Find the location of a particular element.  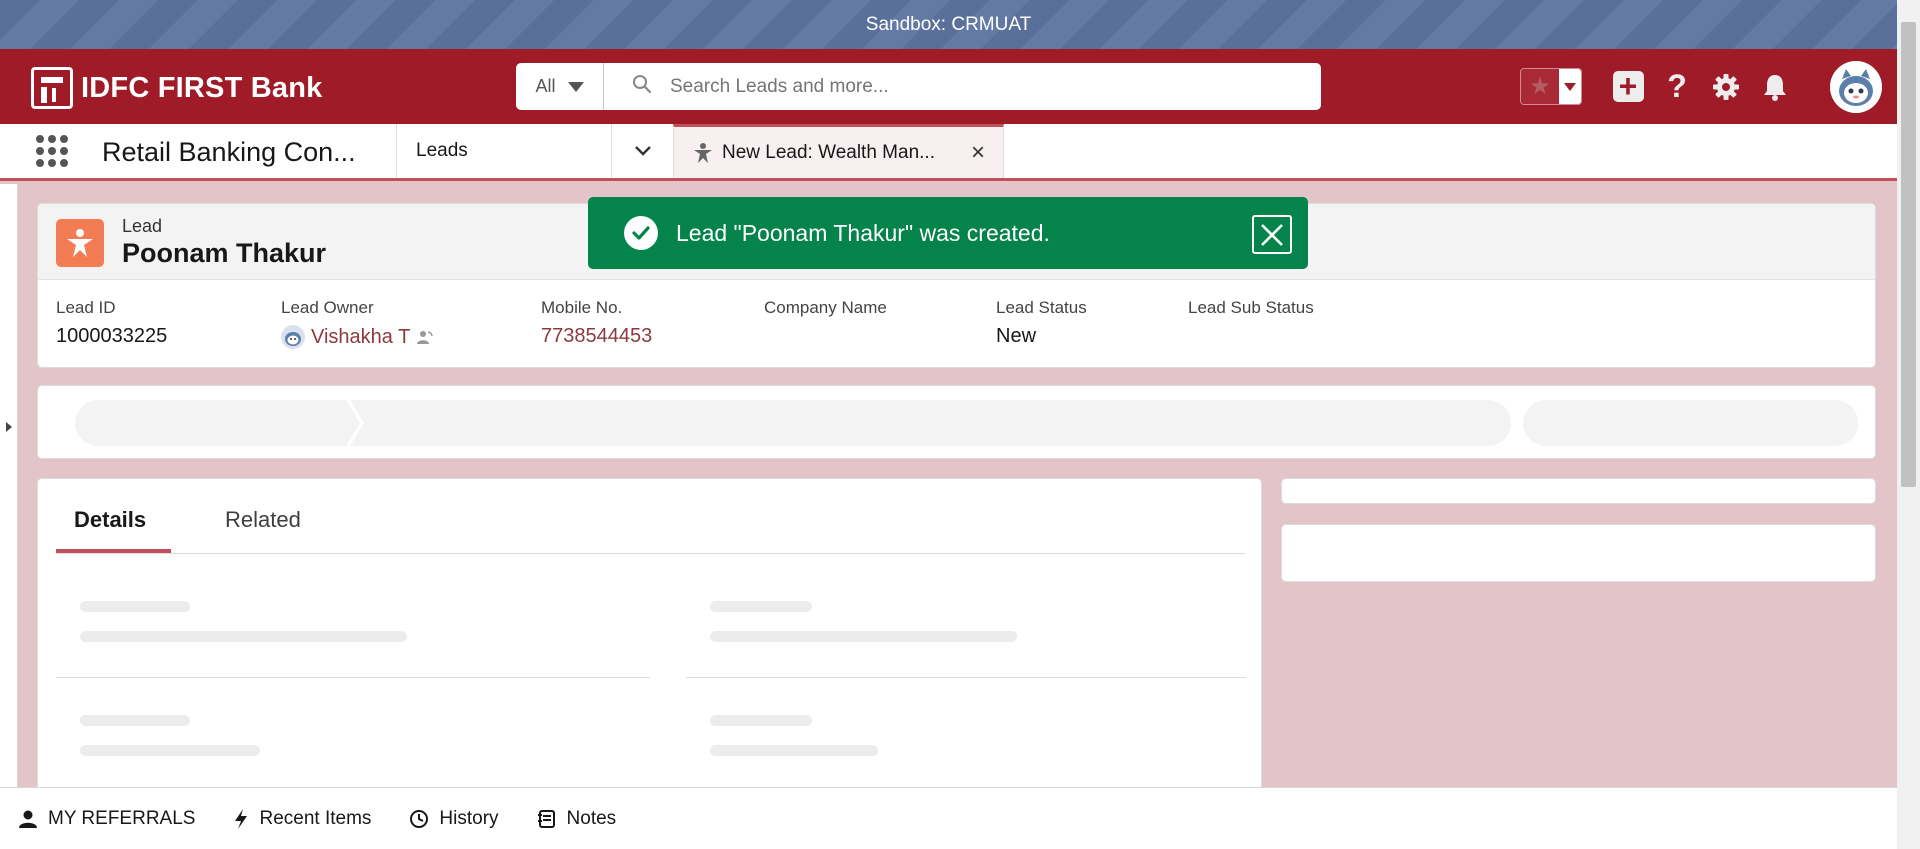

favorites-dropdown-button is located at coordinates (1570, 86).